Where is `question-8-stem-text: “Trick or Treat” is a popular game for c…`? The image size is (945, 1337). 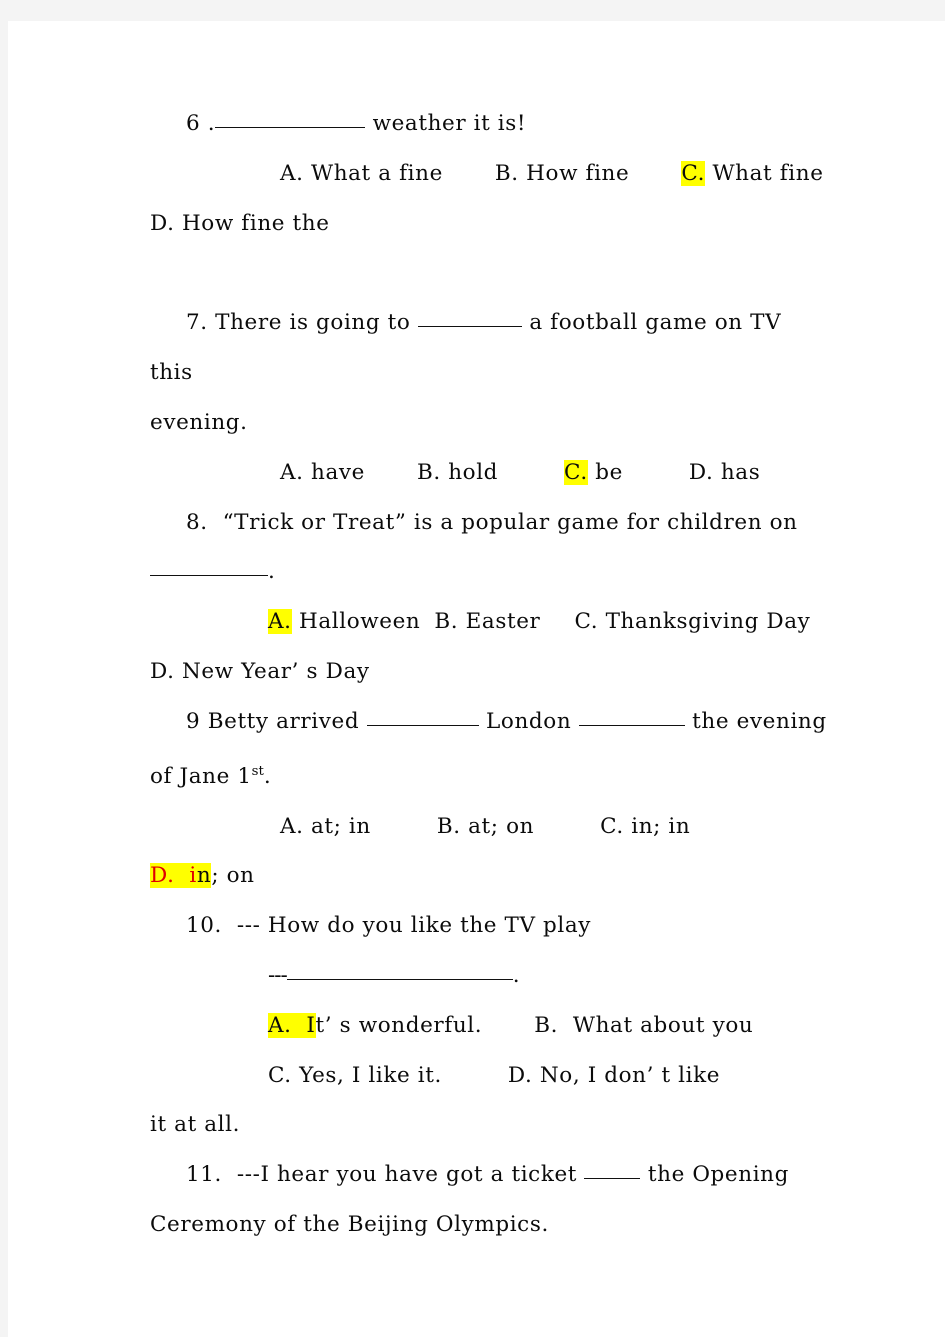 question-8-stem-text: “Trick or Treat” is a popular game for c… is located at coordinates (502, 522).